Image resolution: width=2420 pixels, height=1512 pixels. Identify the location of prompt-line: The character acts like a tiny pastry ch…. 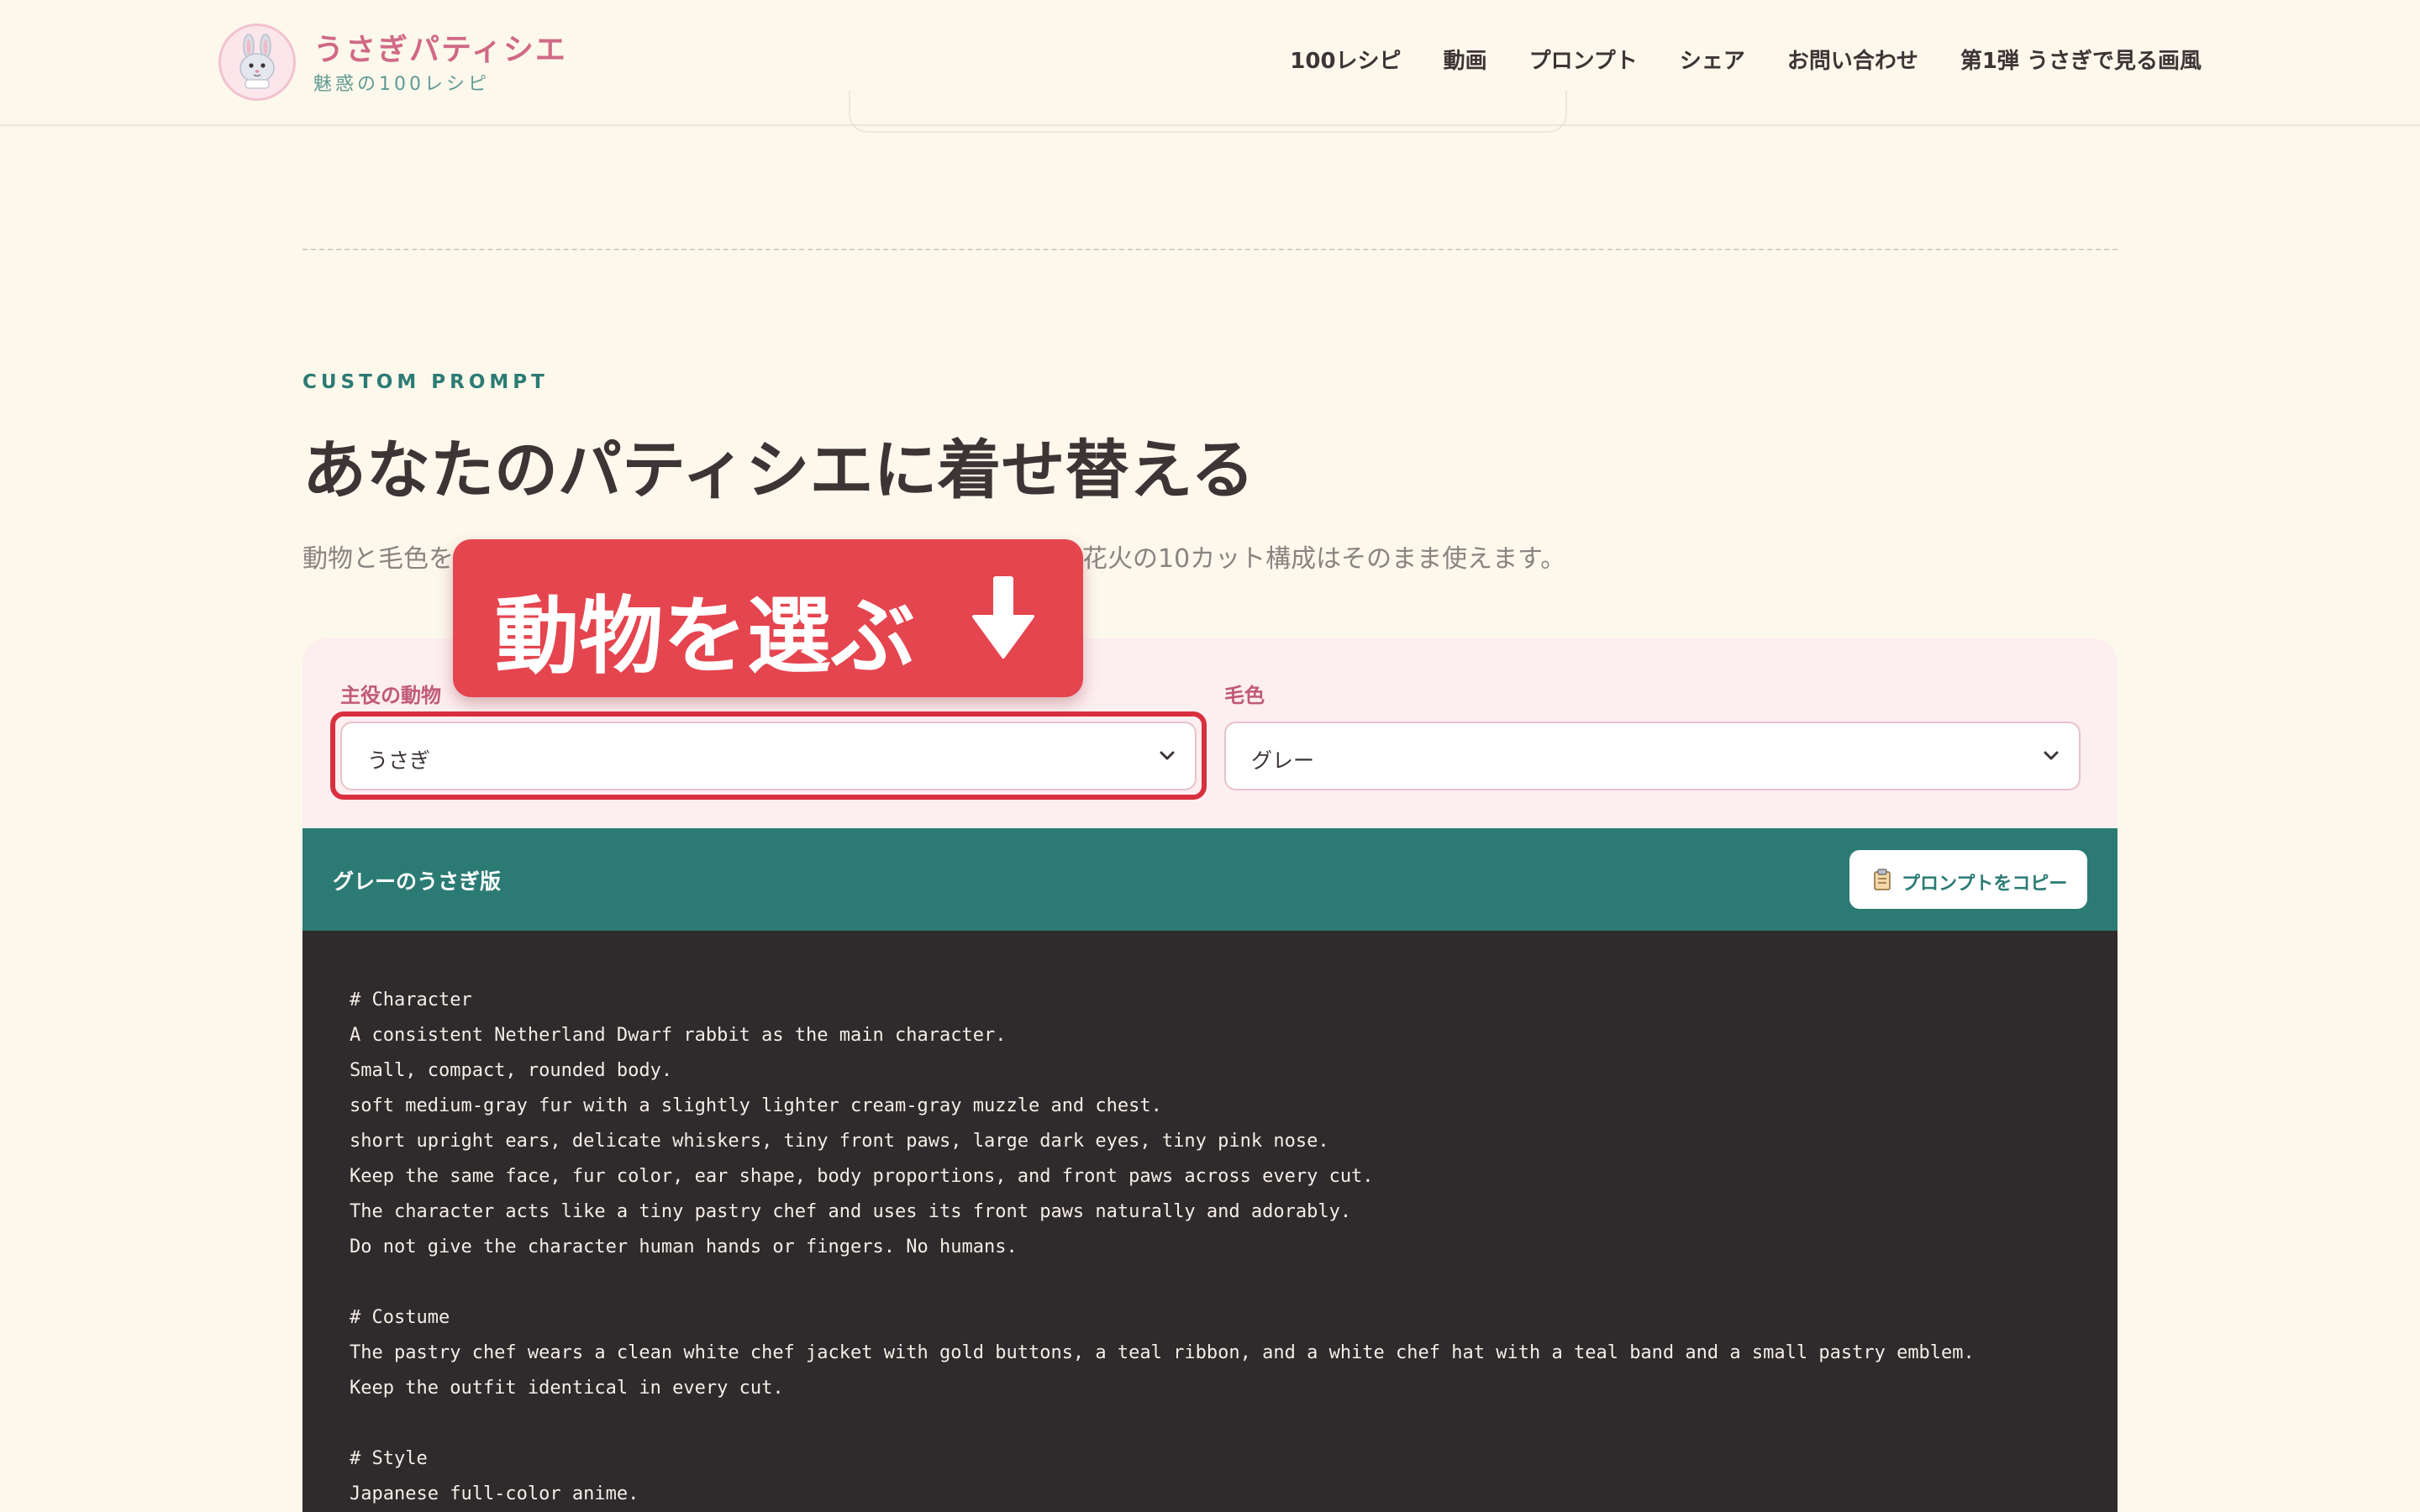
(851, 1211).